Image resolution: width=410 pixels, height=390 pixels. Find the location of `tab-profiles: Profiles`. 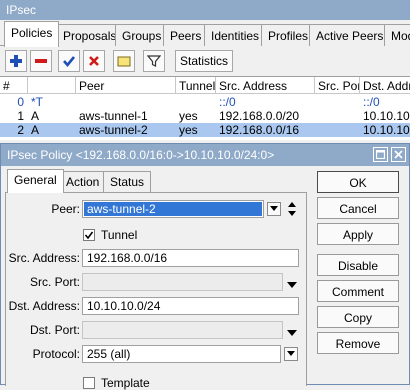

tab-profiles: Profiles is located at coordinates (288, 35).